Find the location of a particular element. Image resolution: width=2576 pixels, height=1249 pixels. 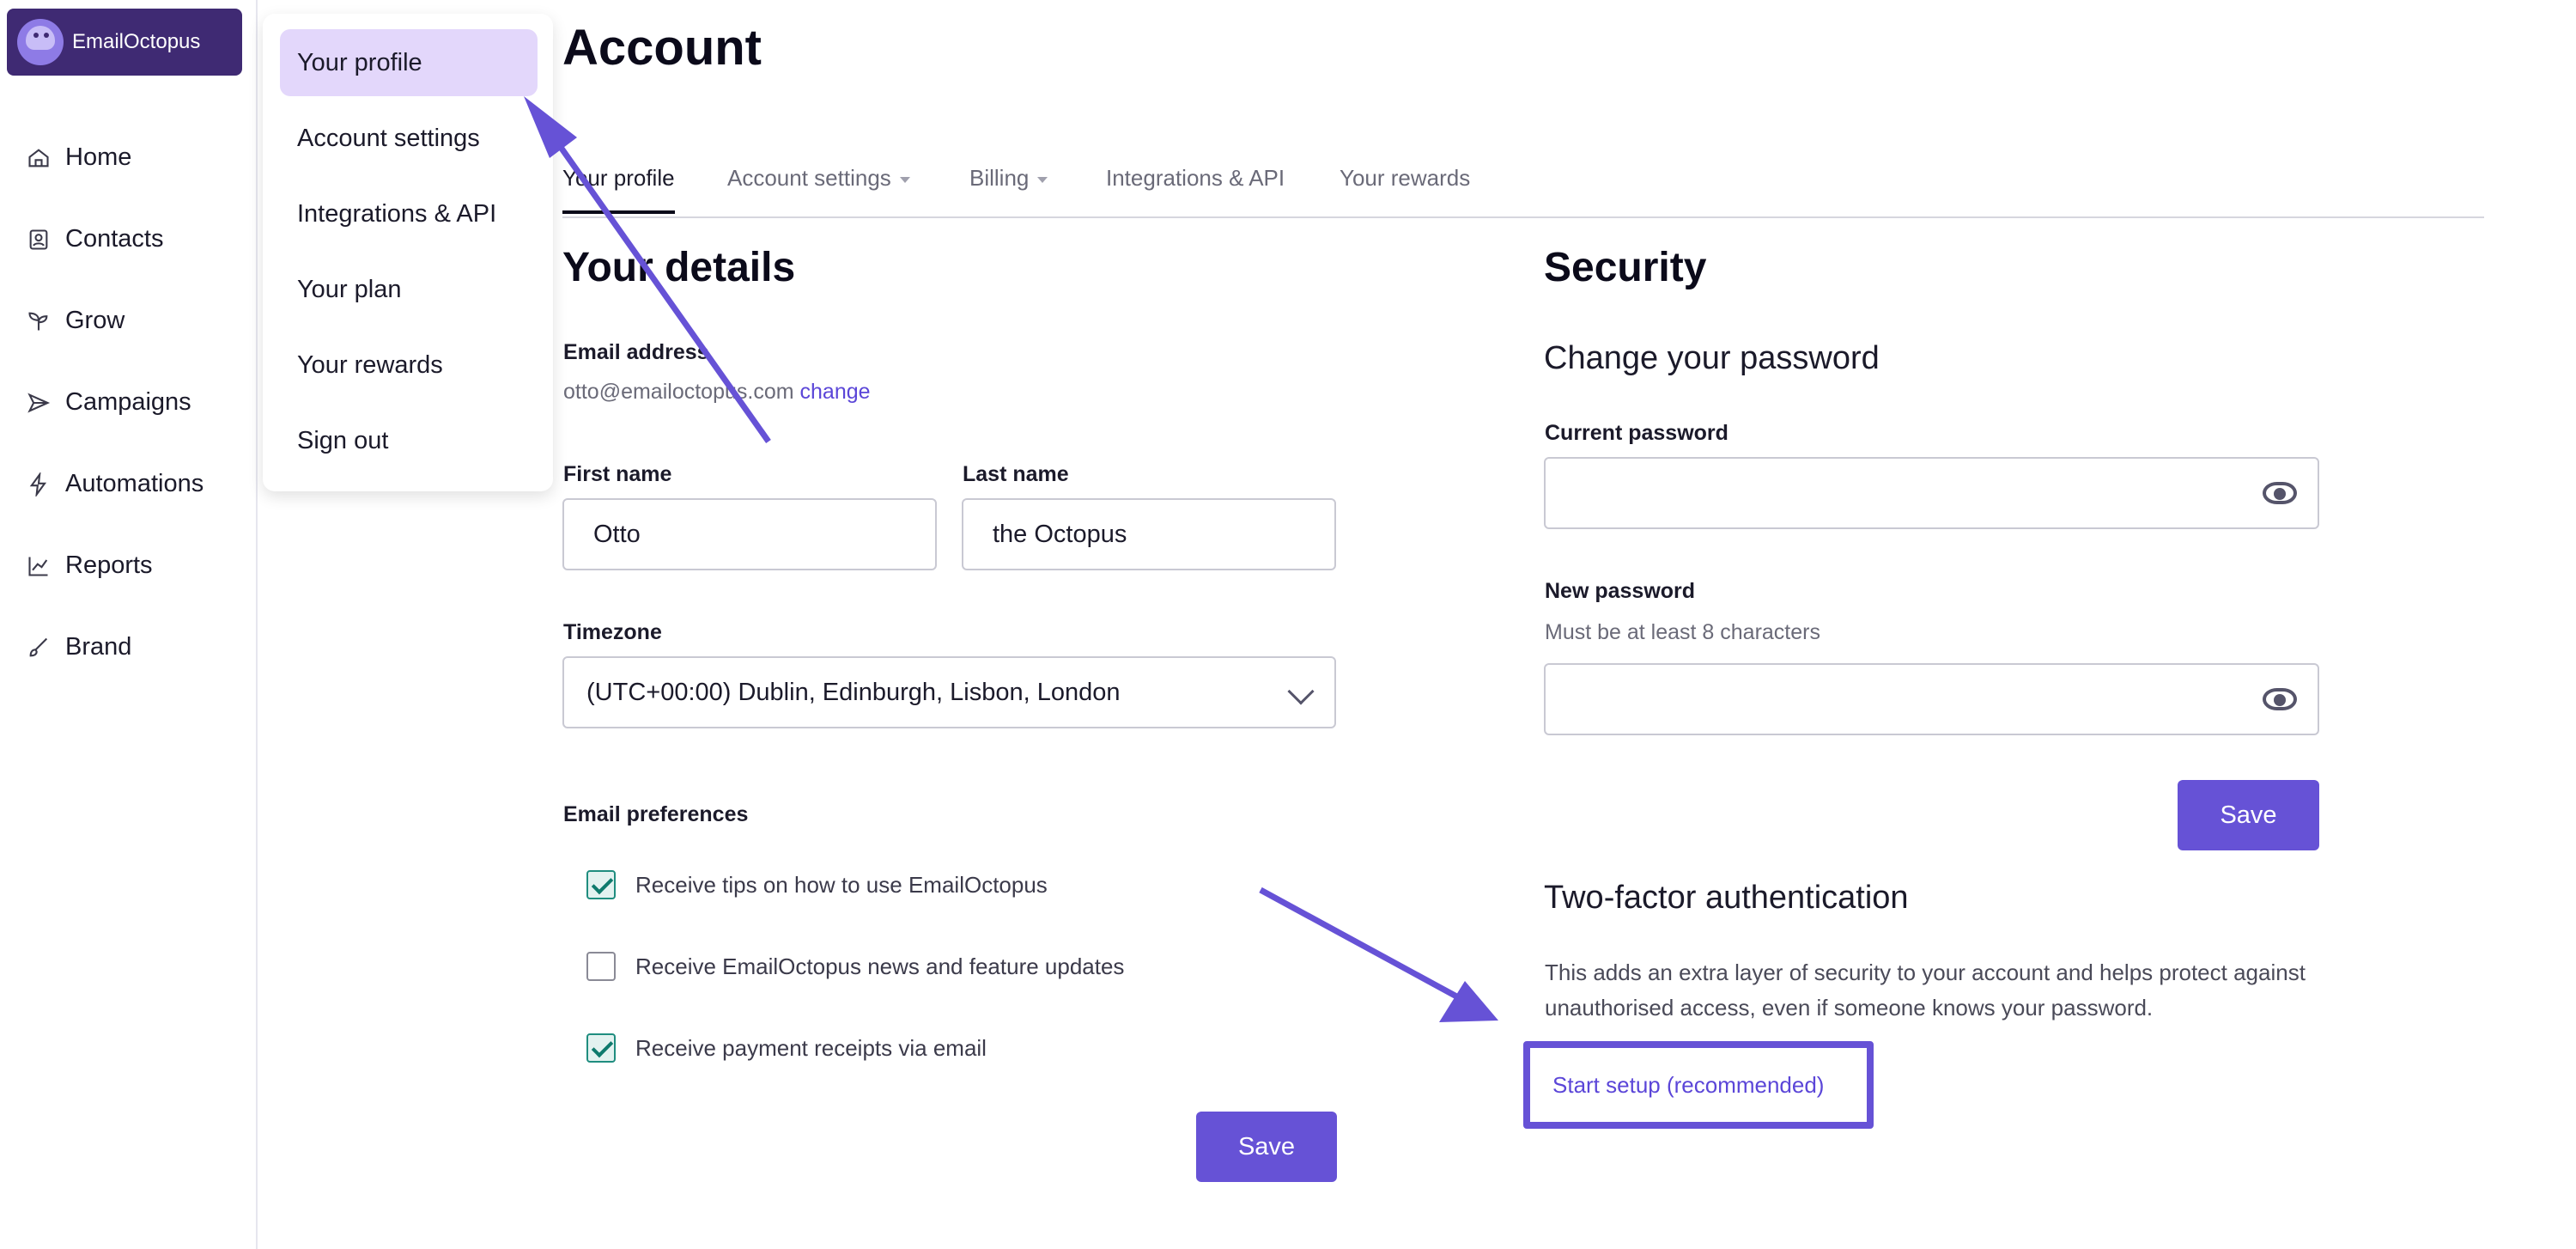

send-icon is located at coordinates (39, 403).